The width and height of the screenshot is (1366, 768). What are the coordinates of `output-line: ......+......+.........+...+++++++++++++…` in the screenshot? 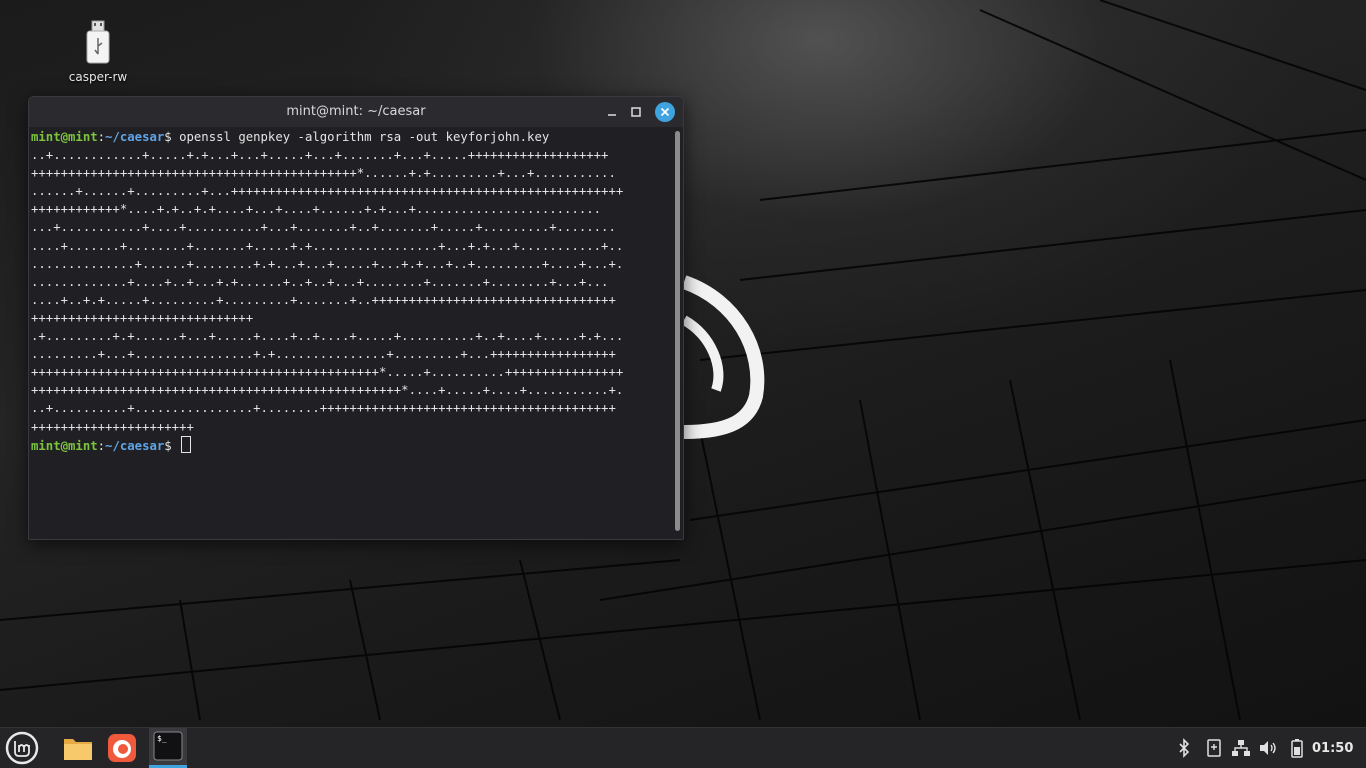 It's located at (327, 191).